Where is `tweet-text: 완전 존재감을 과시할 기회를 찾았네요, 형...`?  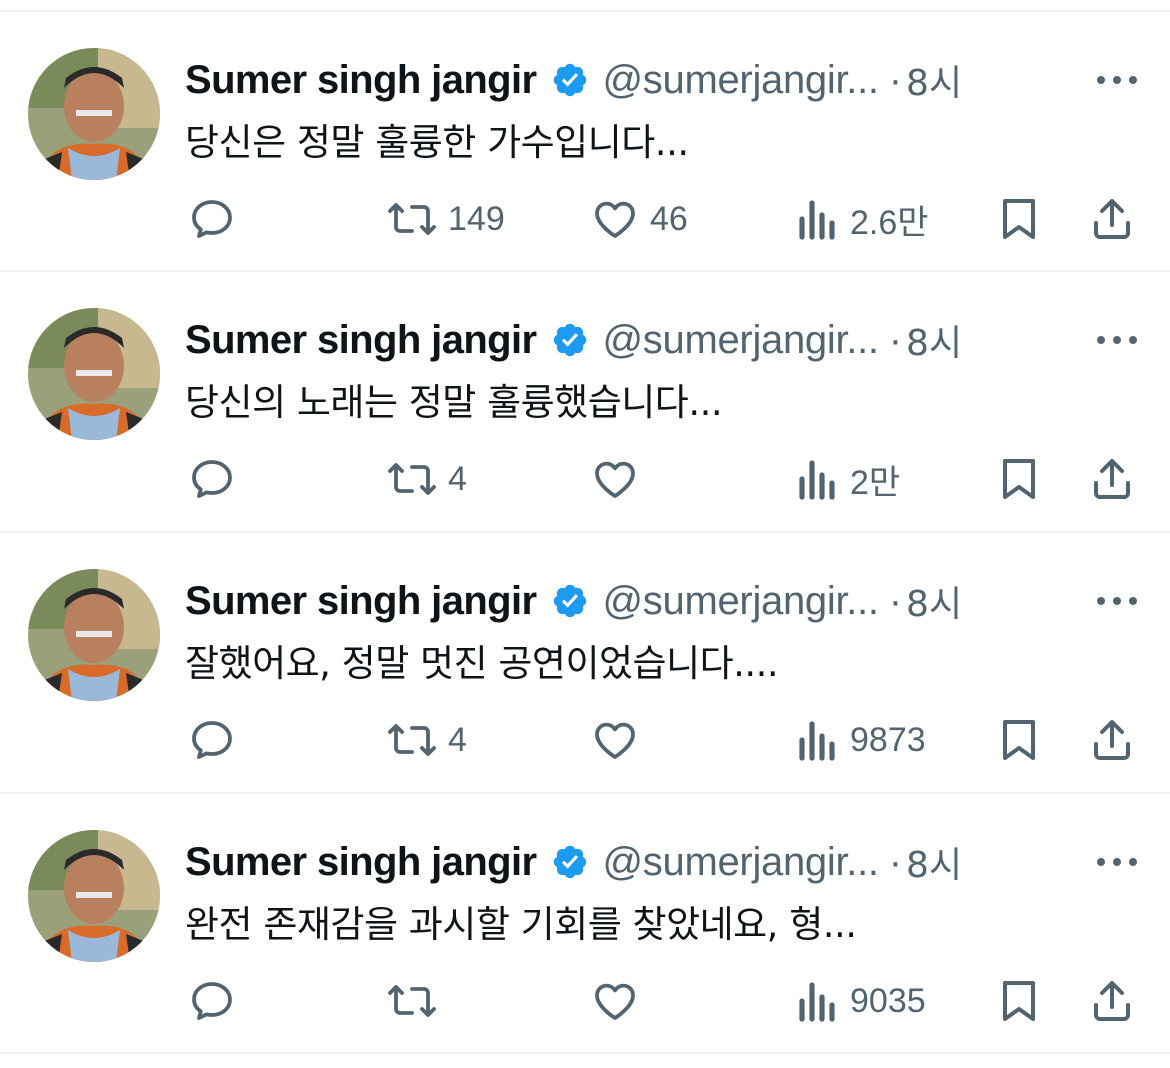 tweet-text: 완전 존재감을 과시할 기회를 찾았네요, 형... is located at coordinates (521, 924).